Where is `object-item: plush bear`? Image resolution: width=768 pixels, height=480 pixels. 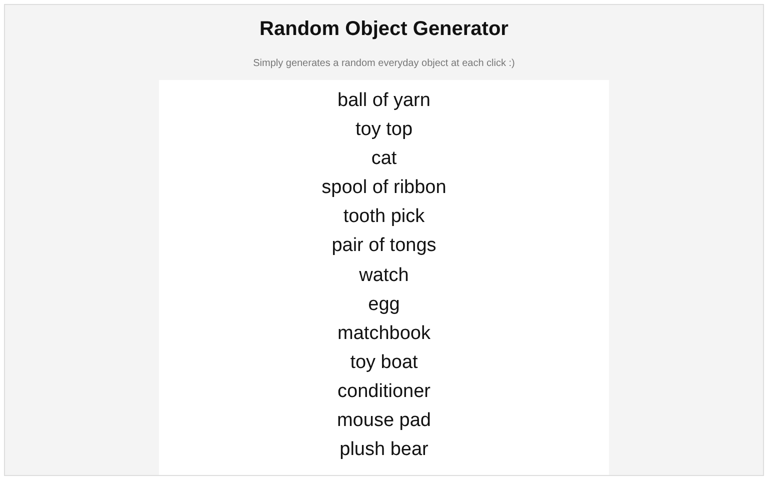 object-item: plush bear is located at coordinates (384, 450).